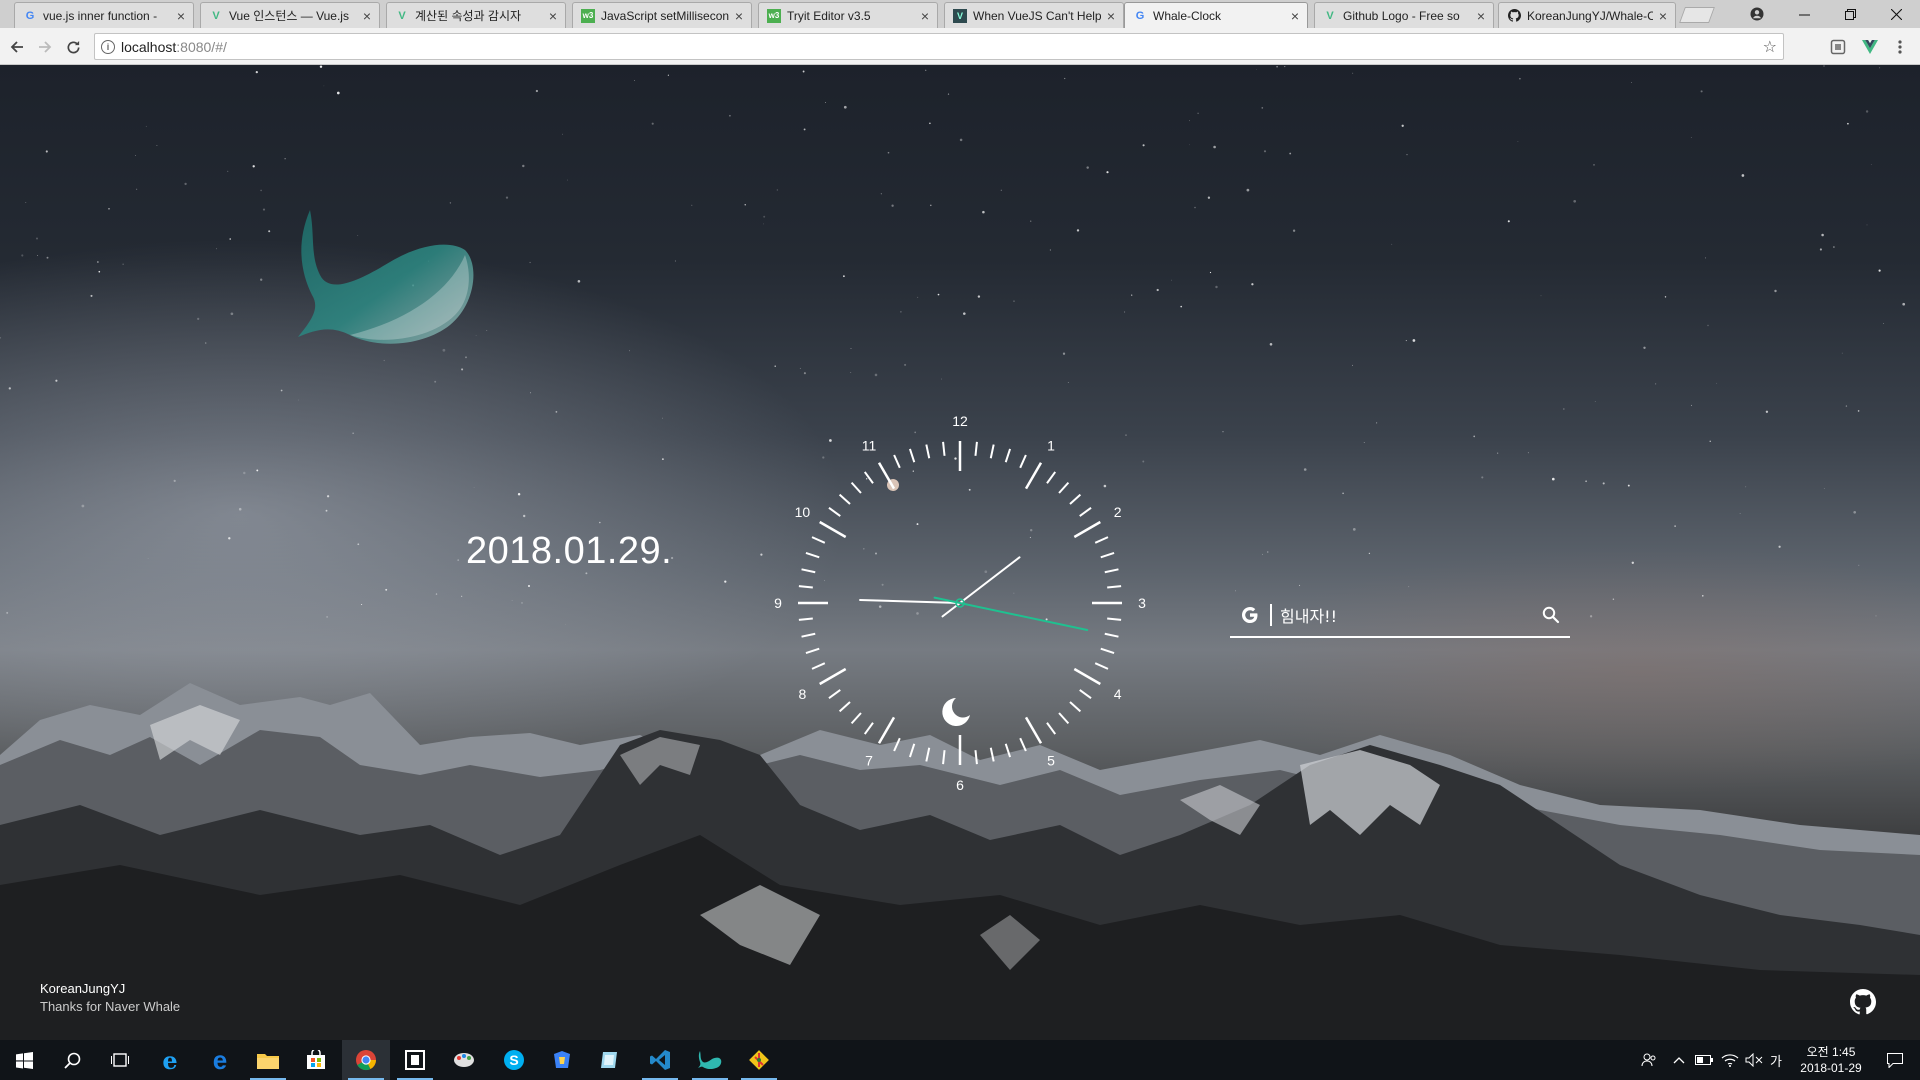 This screenshot has height=1080, width=1920. What do you see at coordinates (869, 761) in the screenshot?
I see `clock-number-7: 7` at bounding box center [869, 761].